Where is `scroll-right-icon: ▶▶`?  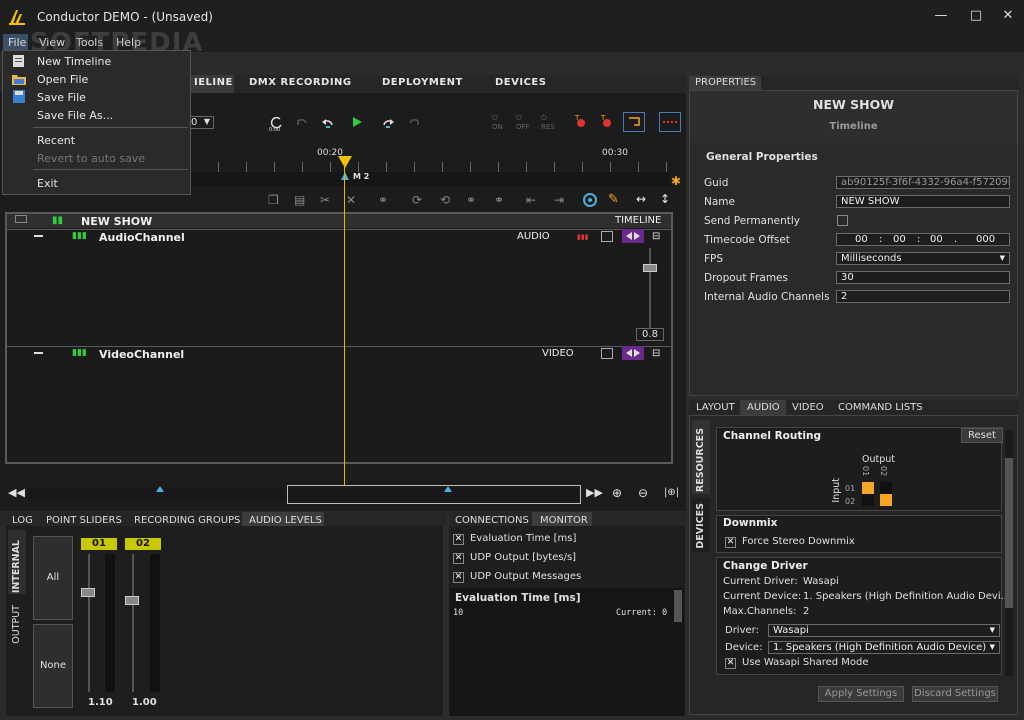 scroll-right-icon: ▶▶ is located at coordinates (594, 492).